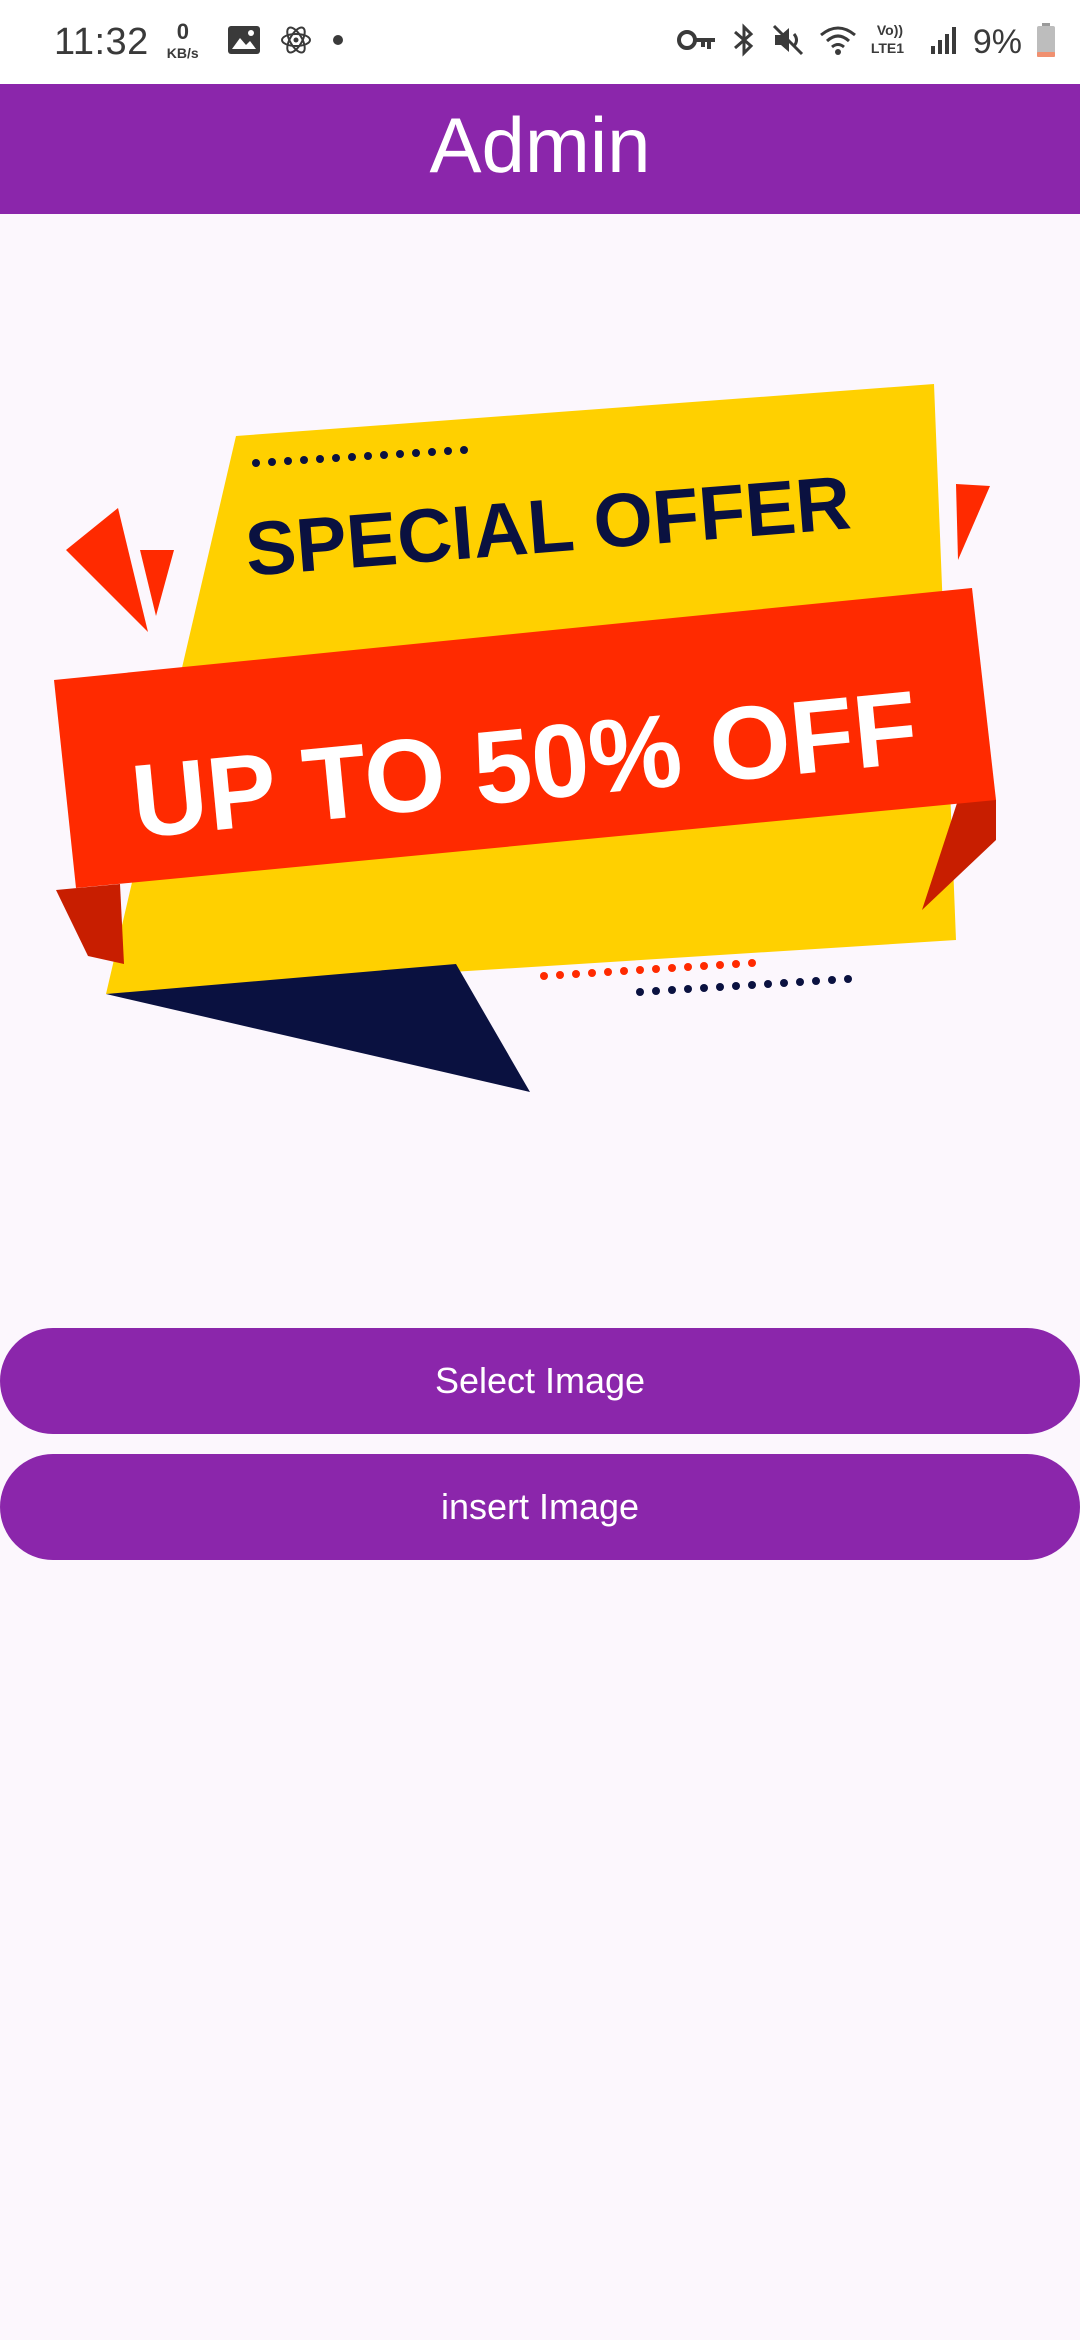 Image resolution: width=1080 pixels, height=2340 pixels. I want to click on banner-right-triangle, so click(973, 522).